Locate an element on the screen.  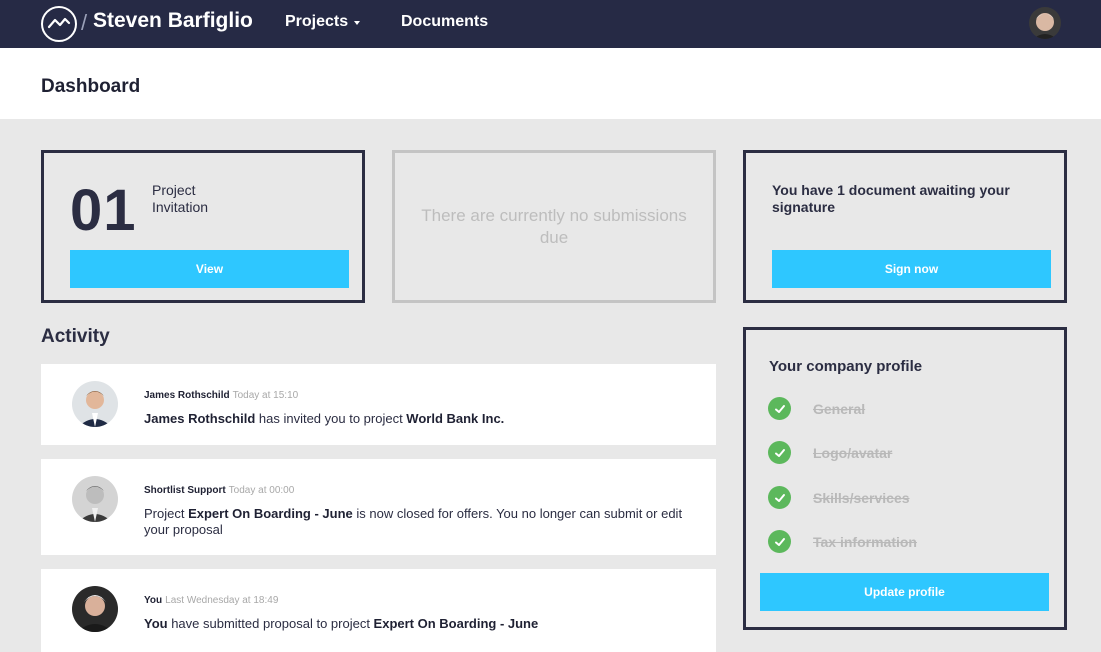
submissions-card: There are currently no submissions due is located at coordinates (554, 226).